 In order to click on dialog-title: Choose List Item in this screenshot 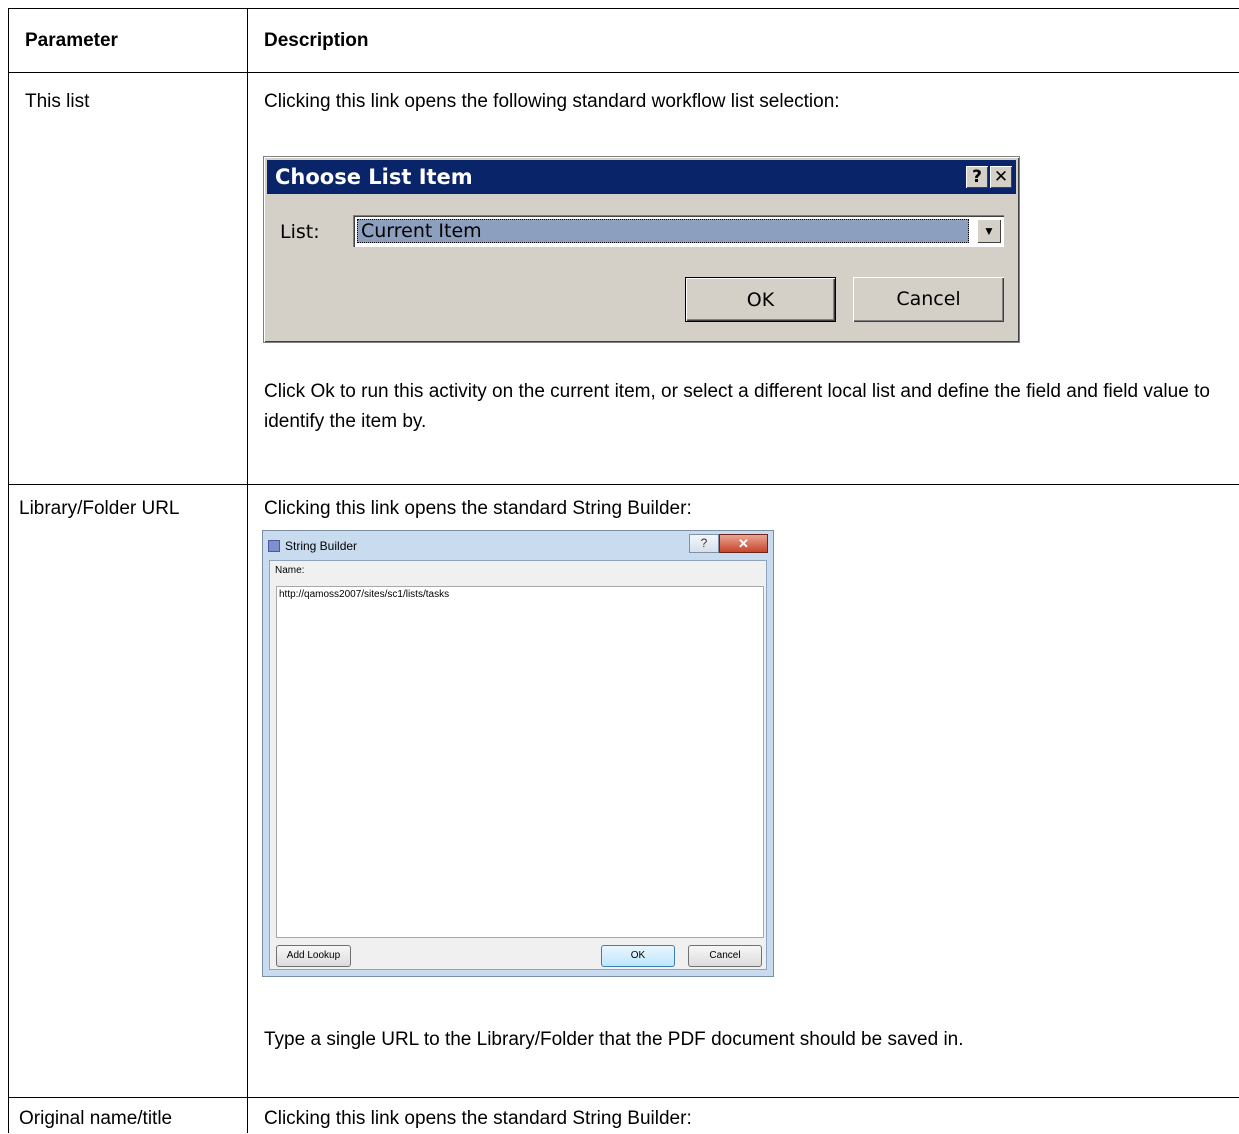, I will do `click(374, 177)`.